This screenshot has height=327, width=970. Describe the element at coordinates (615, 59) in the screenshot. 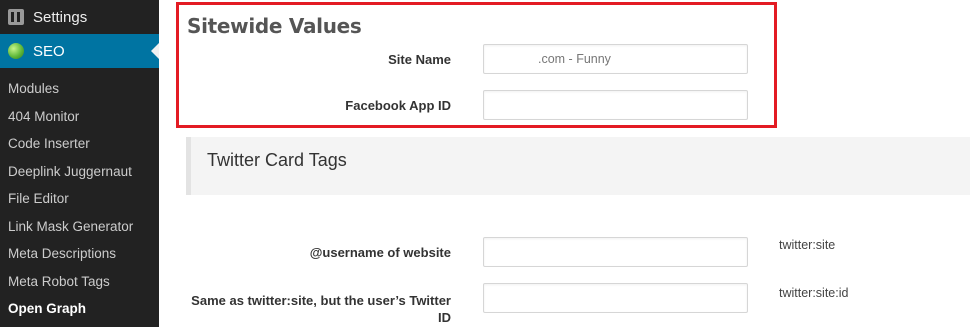

I see `site-name-input` at that location.